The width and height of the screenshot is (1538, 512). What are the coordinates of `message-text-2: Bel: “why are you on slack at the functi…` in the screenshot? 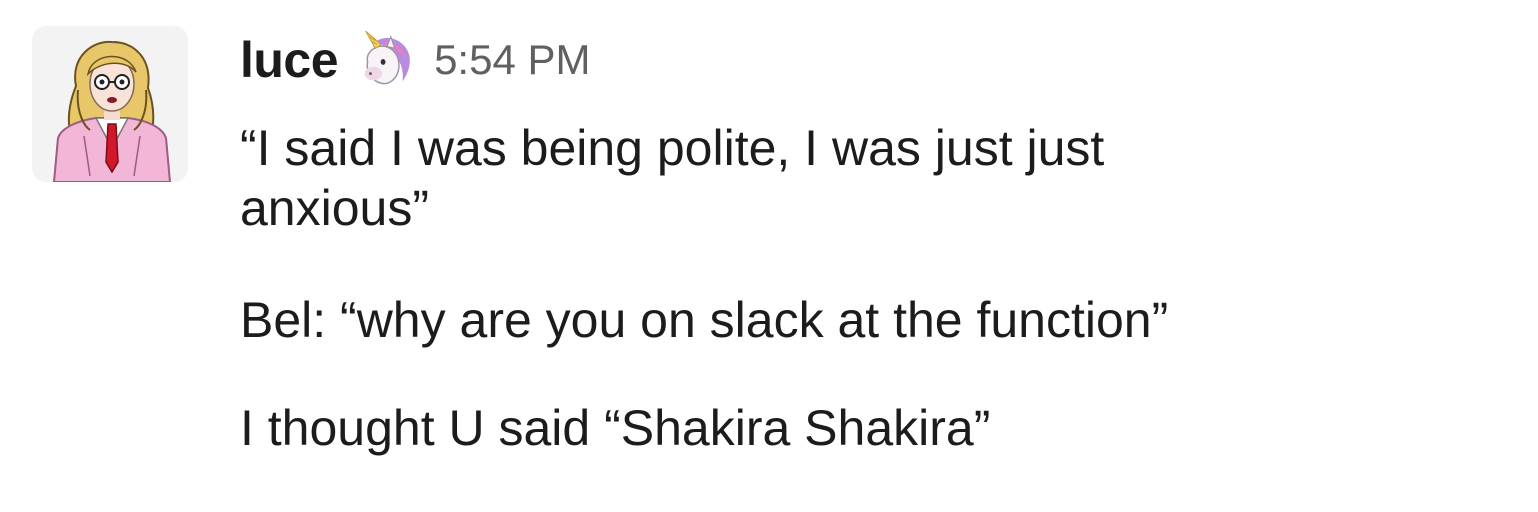 It's located at (704, 320).